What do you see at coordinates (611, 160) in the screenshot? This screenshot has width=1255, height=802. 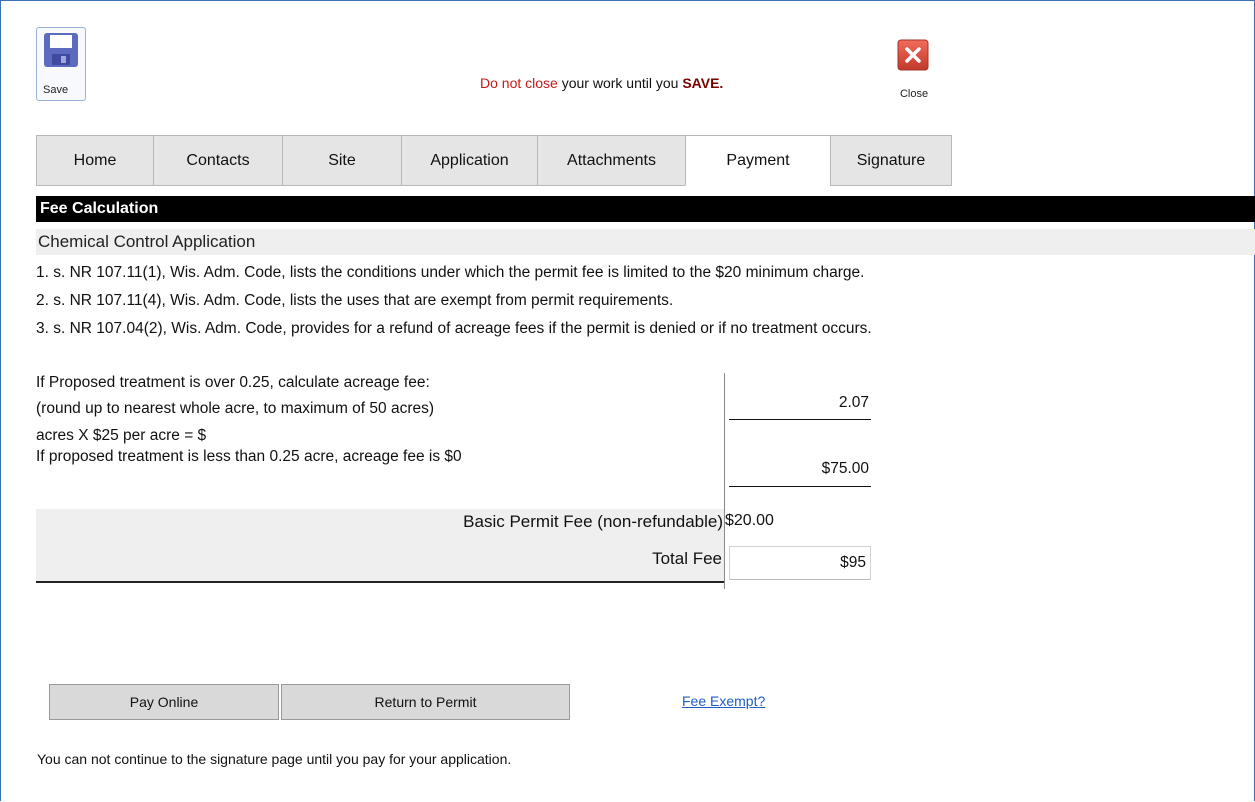 I see `tab-attachments: Attachments` at bounding box center [611, 160].